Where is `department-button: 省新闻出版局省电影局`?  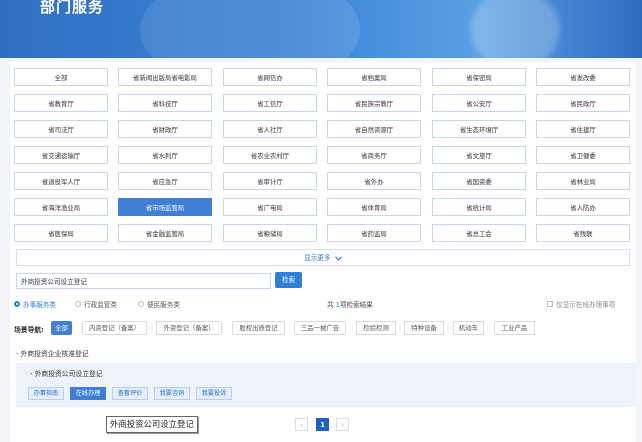 department-button: 省新闻出版局省电影局 is located at coordinates (165, 77).